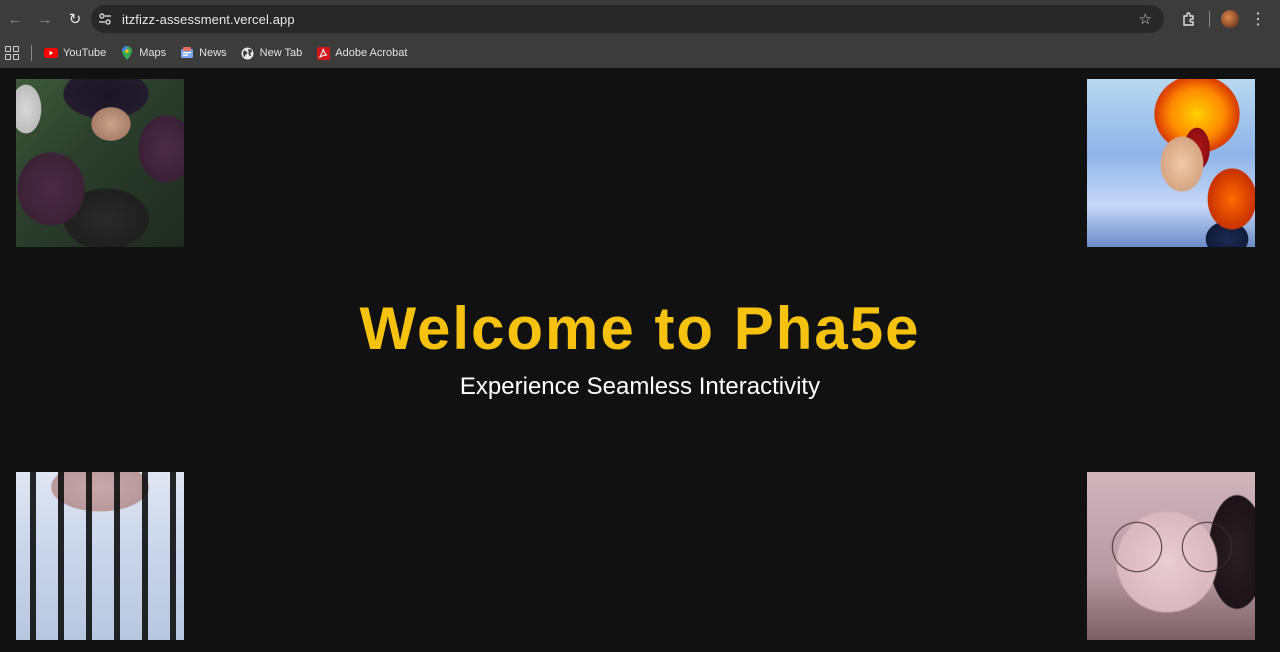 The image size is (1280, 652). I want to click on globe-icon, so click(248, 53).